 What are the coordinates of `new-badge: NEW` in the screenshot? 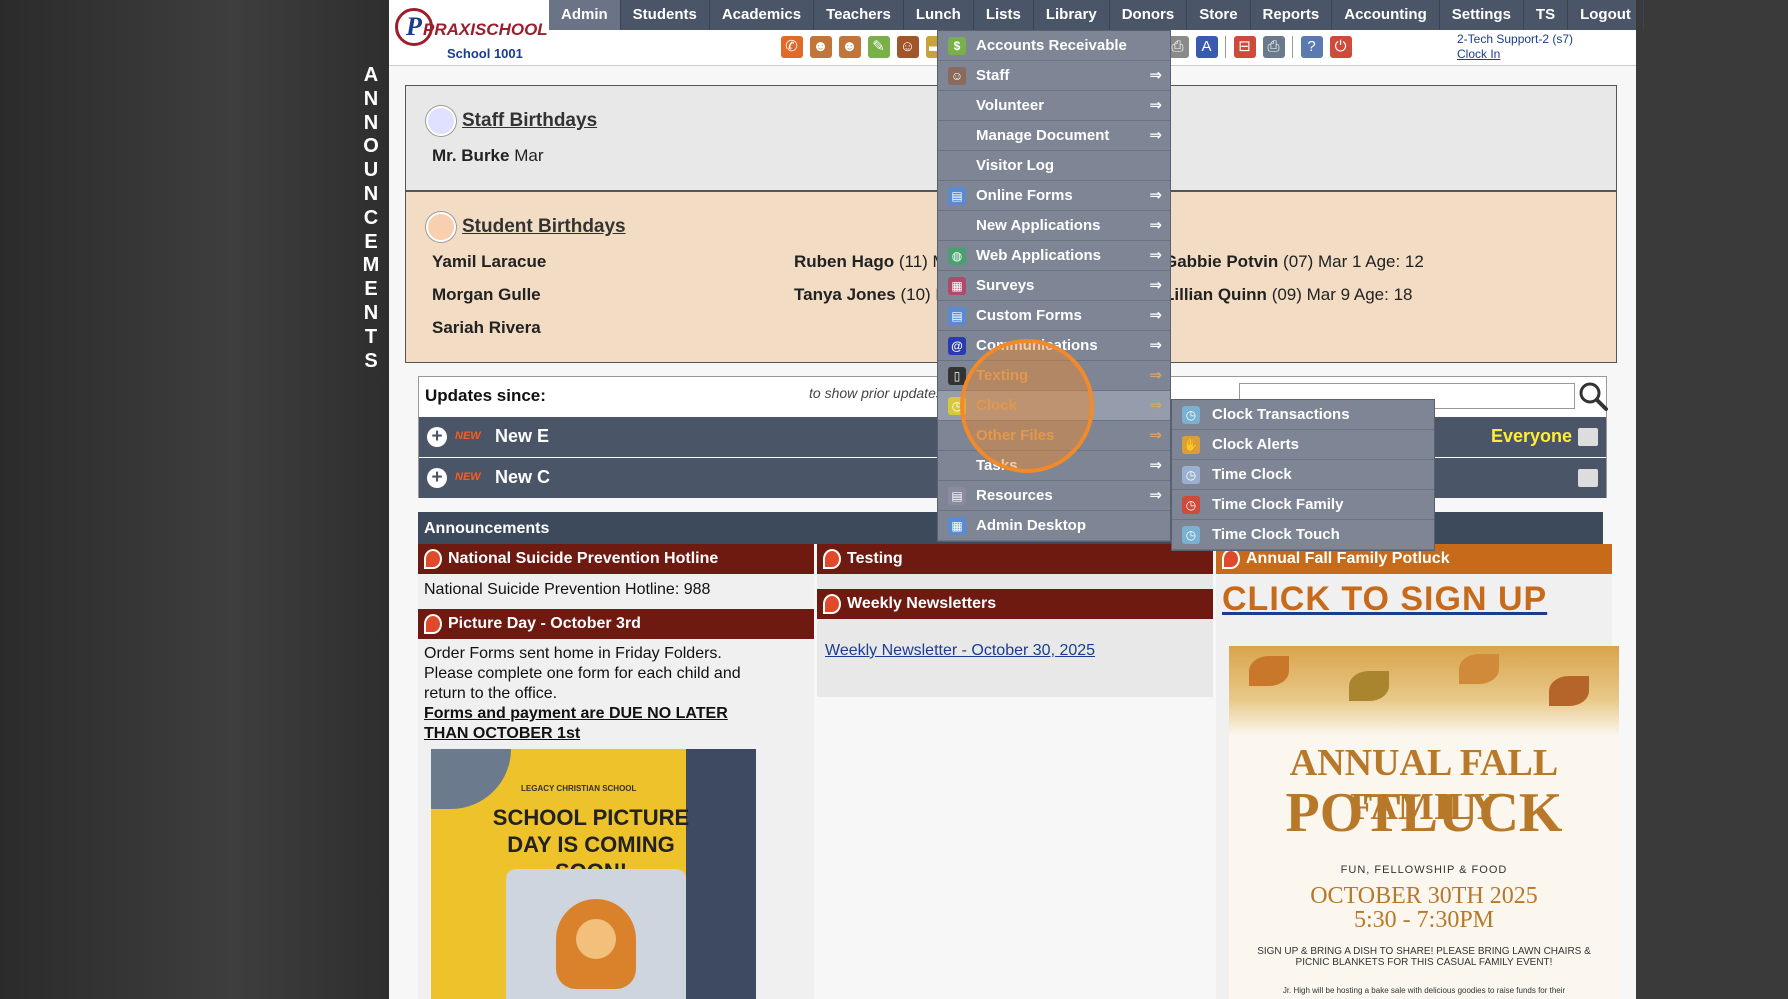 It's located at (468, 436).